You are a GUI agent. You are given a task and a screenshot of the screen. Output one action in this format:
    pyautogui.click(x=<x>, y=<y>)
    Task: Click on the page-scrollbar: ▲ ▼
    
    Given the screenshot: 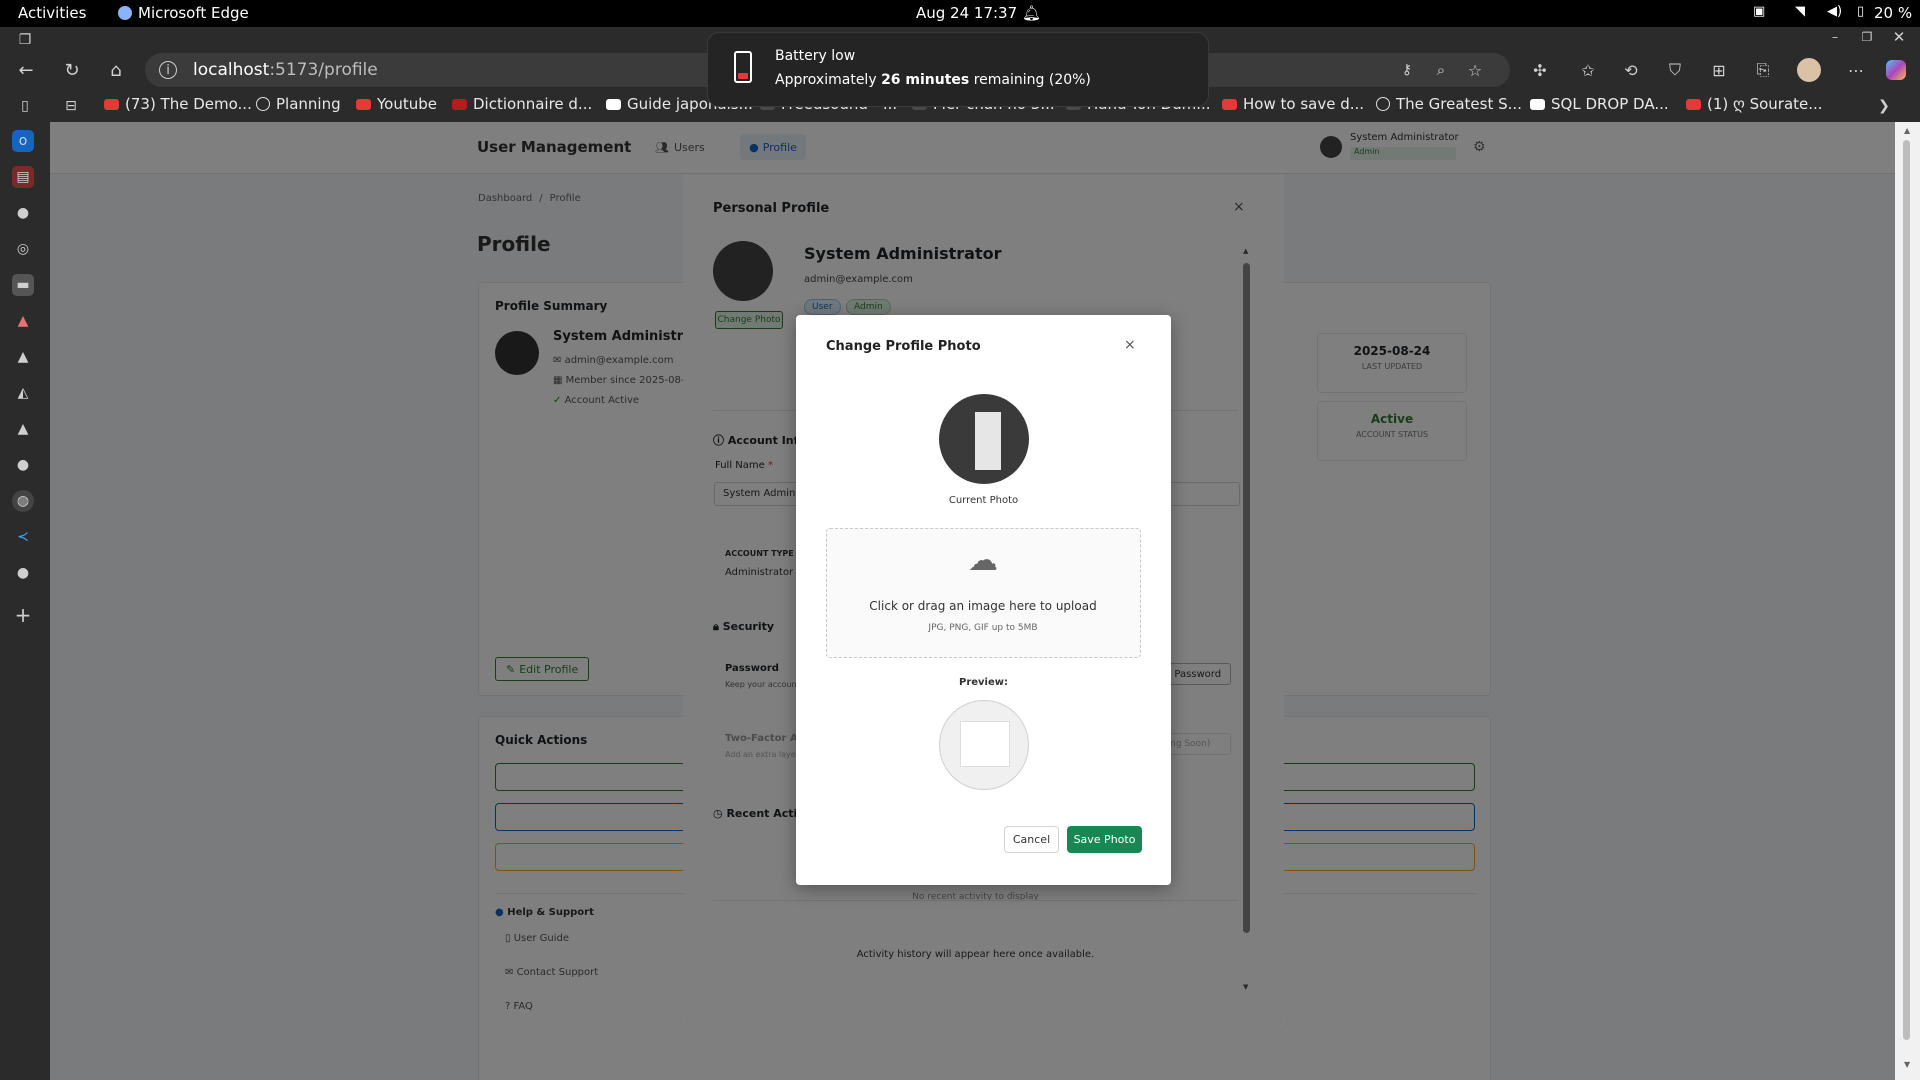 What is the action you would take?
    pyautogui.click(x=1907, y=601)
    